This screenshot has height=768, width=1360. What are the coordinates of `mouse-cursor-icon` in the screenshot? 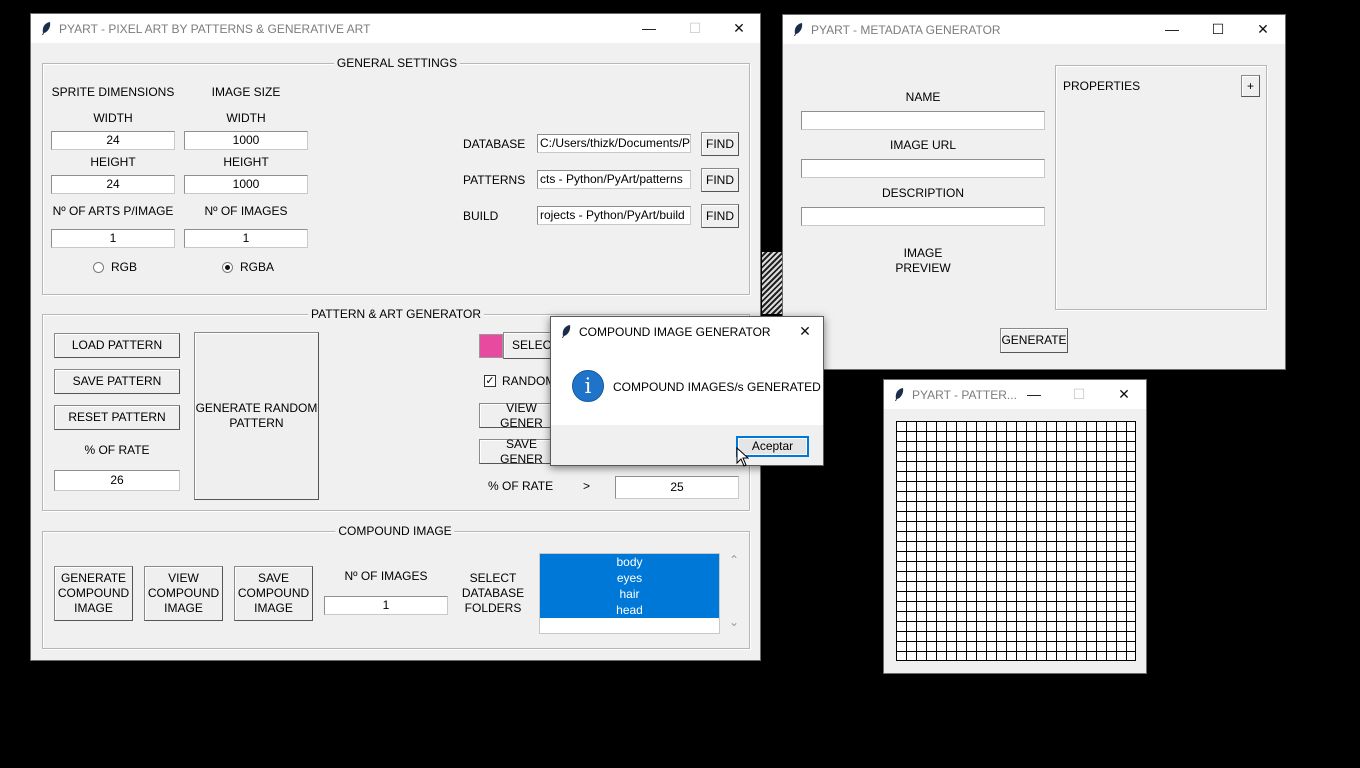 It's located at (742, 457).